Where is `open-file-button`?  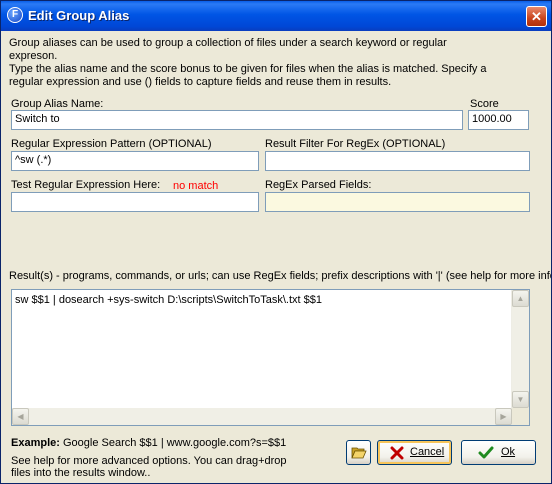 open-file-button is located at coordinates (358, 452).